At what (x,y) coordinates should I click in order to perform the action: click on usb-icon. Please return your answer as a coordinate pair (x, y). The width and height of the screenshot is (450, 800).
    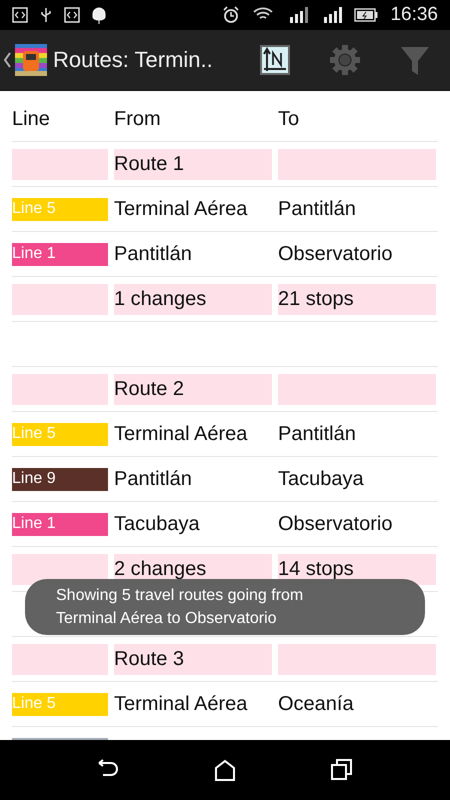
    Looking at the image, I should click on (46, 15).